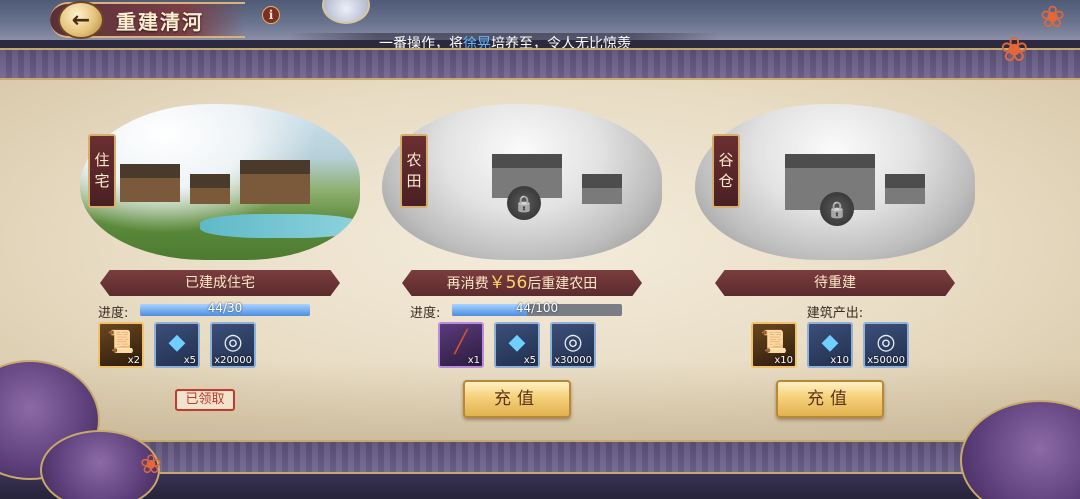 Image resolution: width=1080 pixels, height=499 pixels. I want to click on status-prefix: 再消费, so click(467, 284).